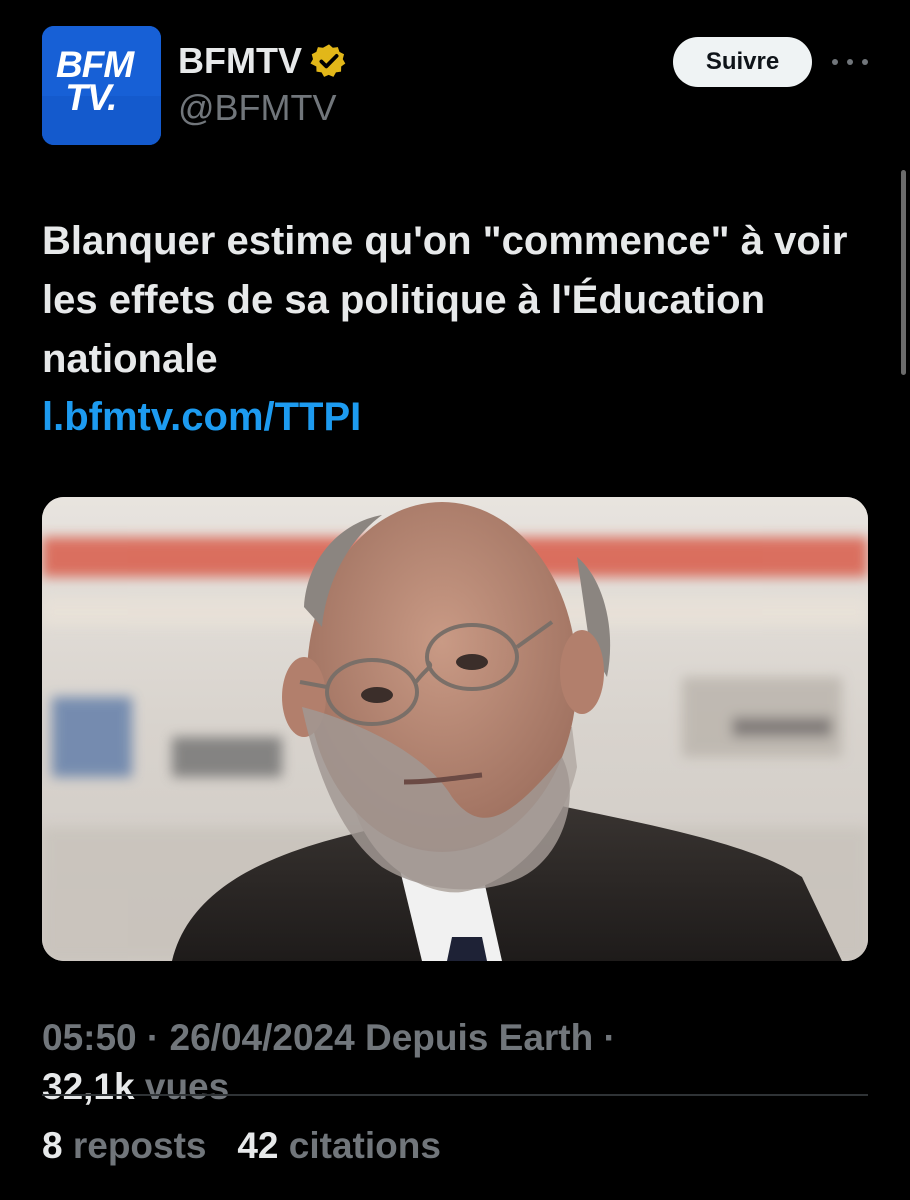  Describe the element at coordinates (903, 272) in the screenshot. I see `scrollbar` at that location.